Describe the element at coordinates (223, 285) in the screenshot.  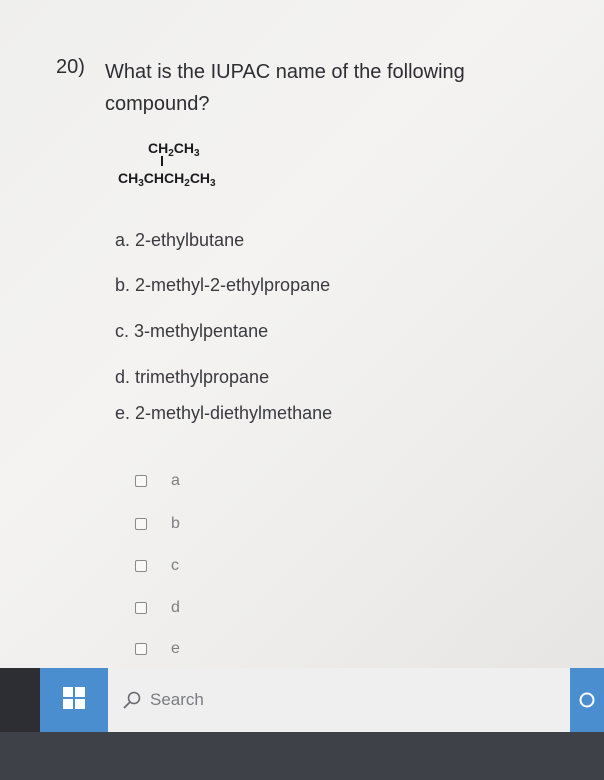
I see `option-b-text: b. 2-methyl-2-ethylpropane` at that location.